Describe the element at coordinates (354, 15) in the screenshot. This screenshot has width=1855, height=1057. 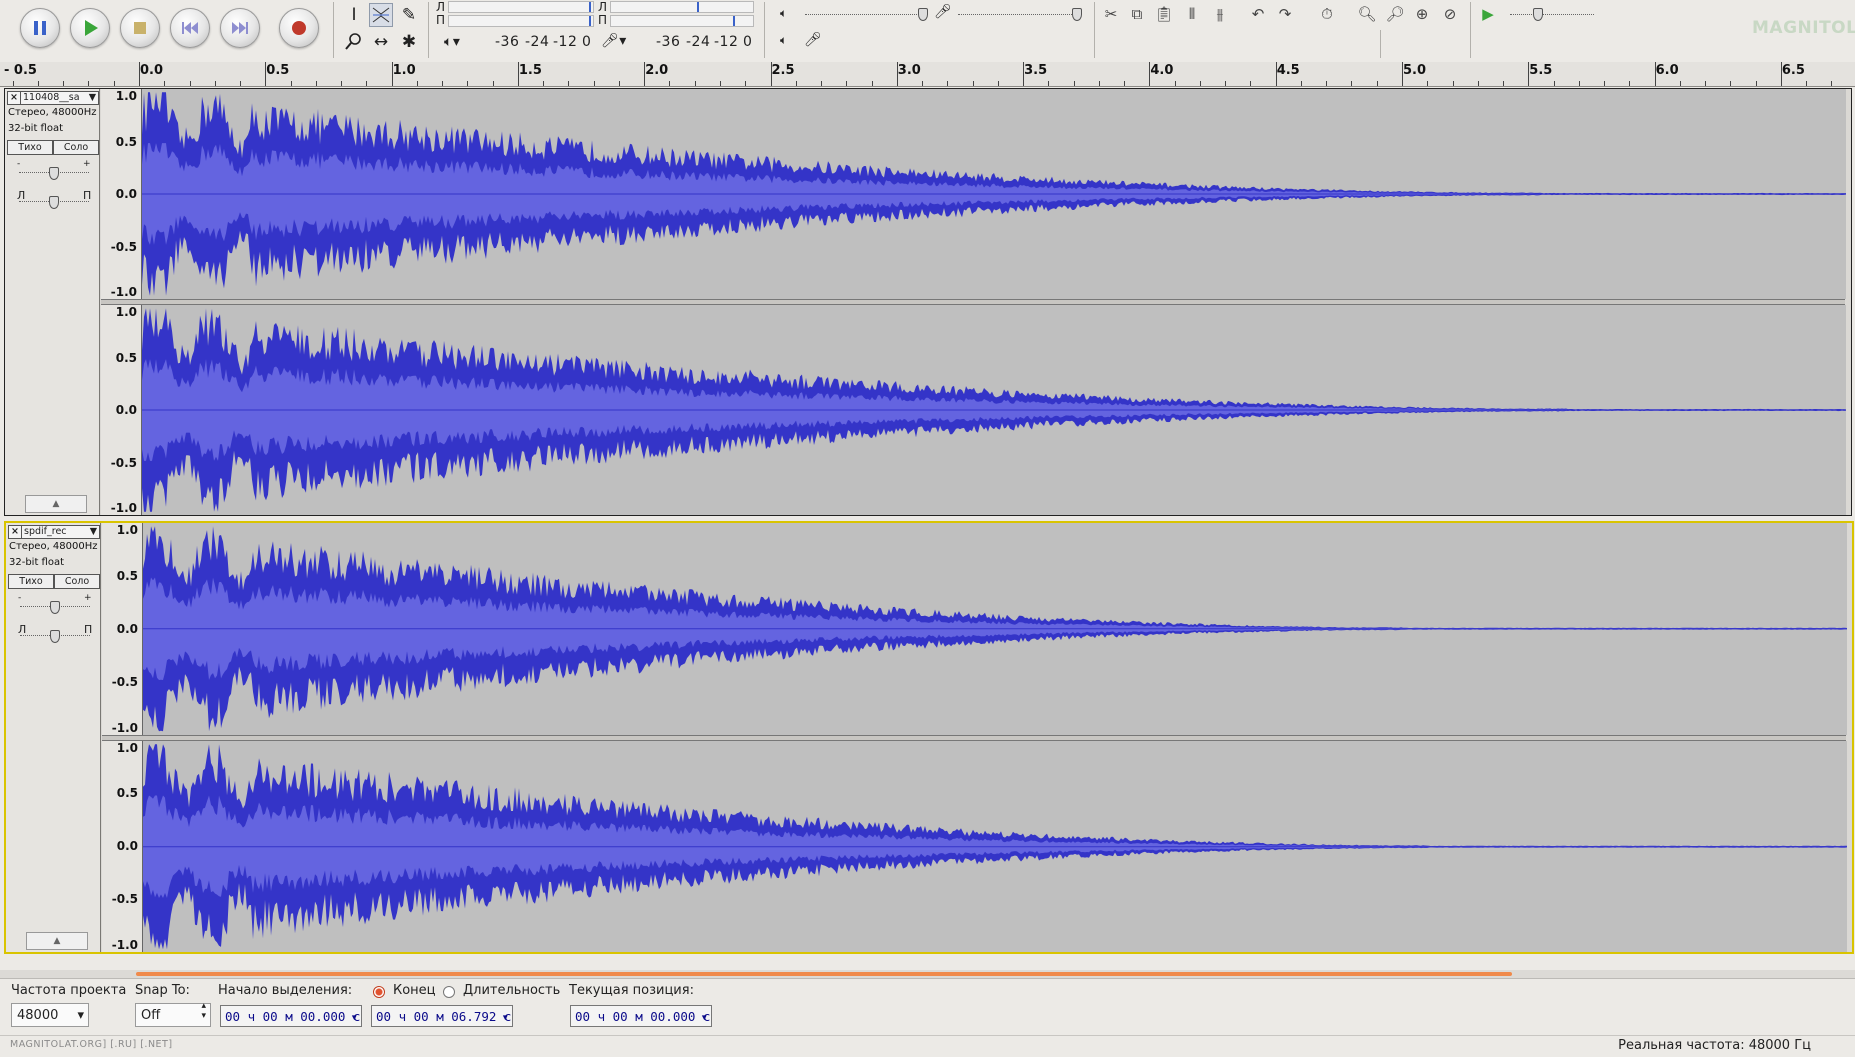
I see `selection-tool-icon: I` at that location.